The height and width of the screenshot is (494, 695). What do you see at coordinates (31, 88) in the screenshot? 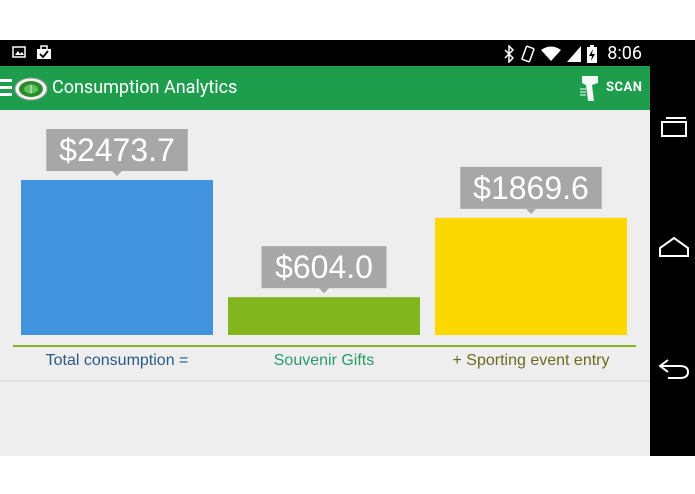
I see `stadium-logo-icon` at bounding box center [31, 88].